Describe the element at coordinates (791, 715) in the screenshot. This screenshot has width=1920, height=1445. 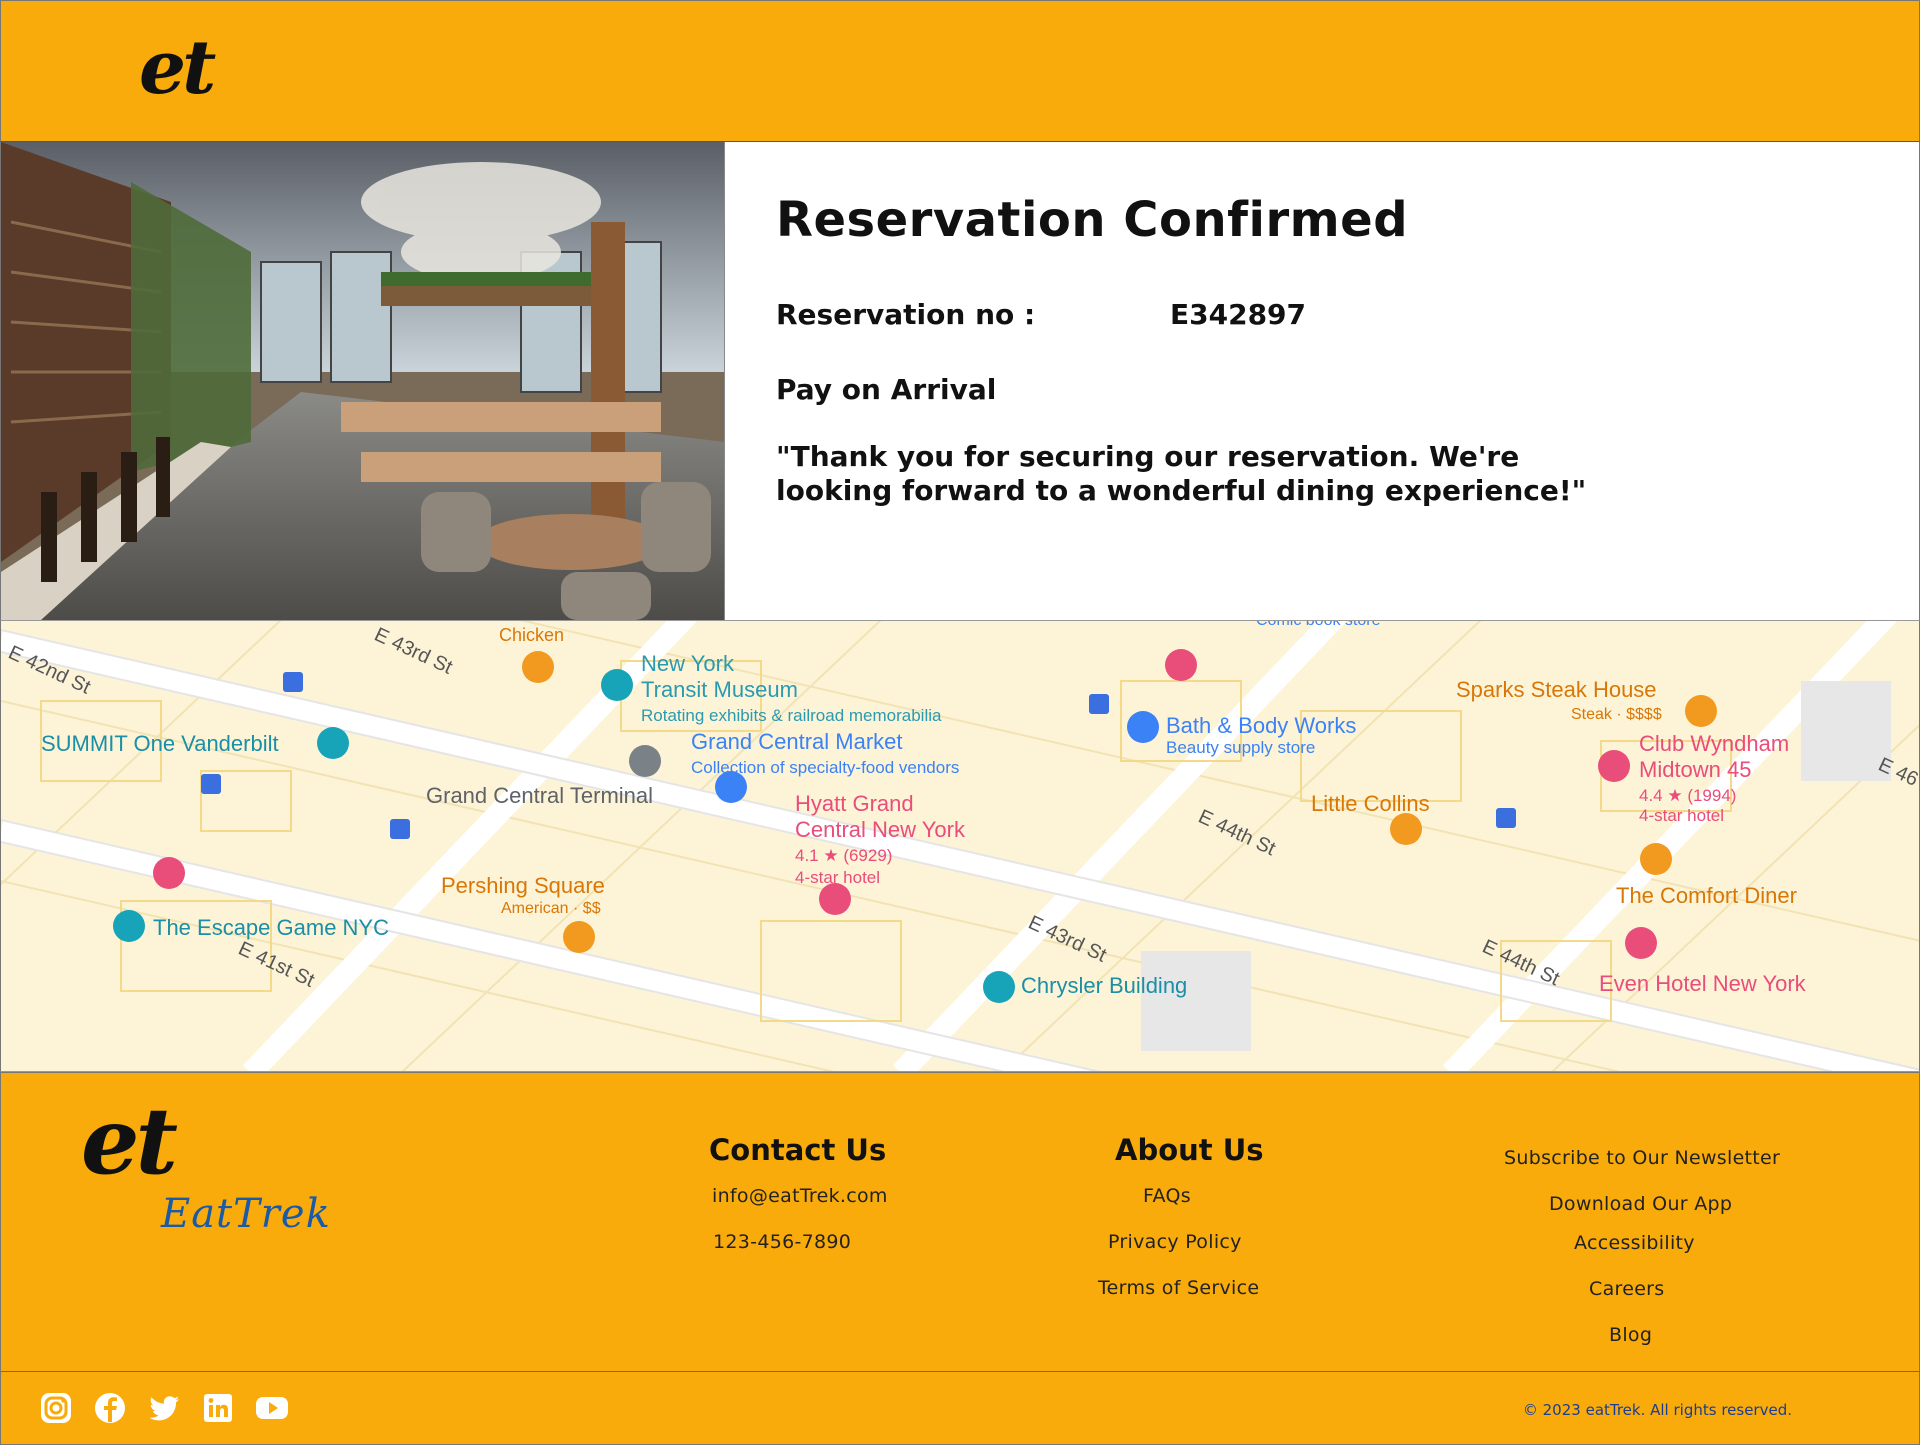
I see `map-place-sub: Rotating exhibits & railroad memorabilia` at that location.